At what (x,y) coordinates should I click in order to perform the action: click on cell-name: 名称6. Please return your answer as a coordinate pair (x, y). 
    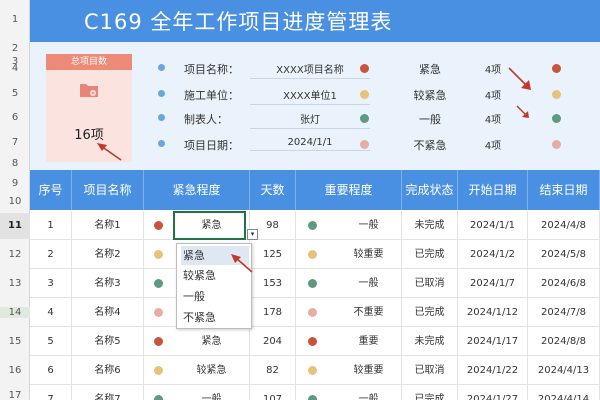
    Looking at the image, I should click on (108, 370).